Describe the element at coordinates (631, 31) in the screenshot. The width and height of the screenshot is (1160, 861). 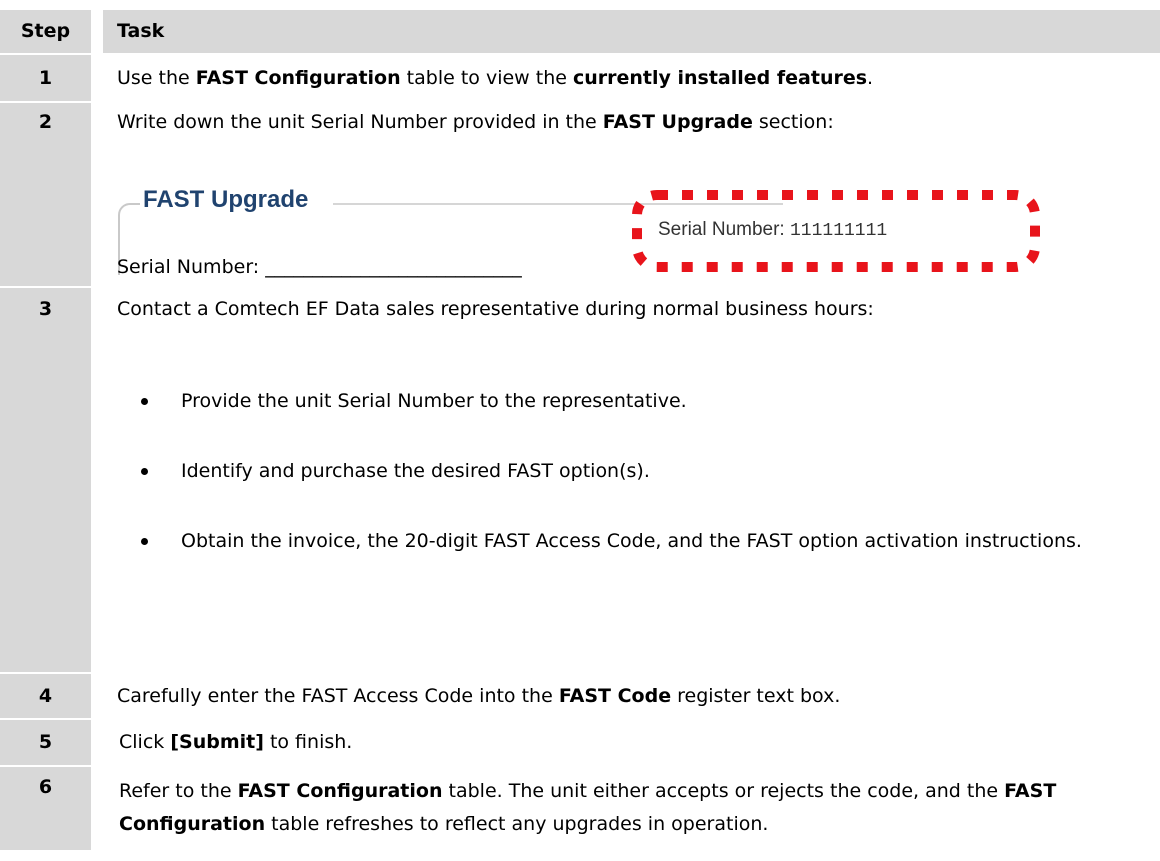
I see `header-task-cell: Task` at that location.